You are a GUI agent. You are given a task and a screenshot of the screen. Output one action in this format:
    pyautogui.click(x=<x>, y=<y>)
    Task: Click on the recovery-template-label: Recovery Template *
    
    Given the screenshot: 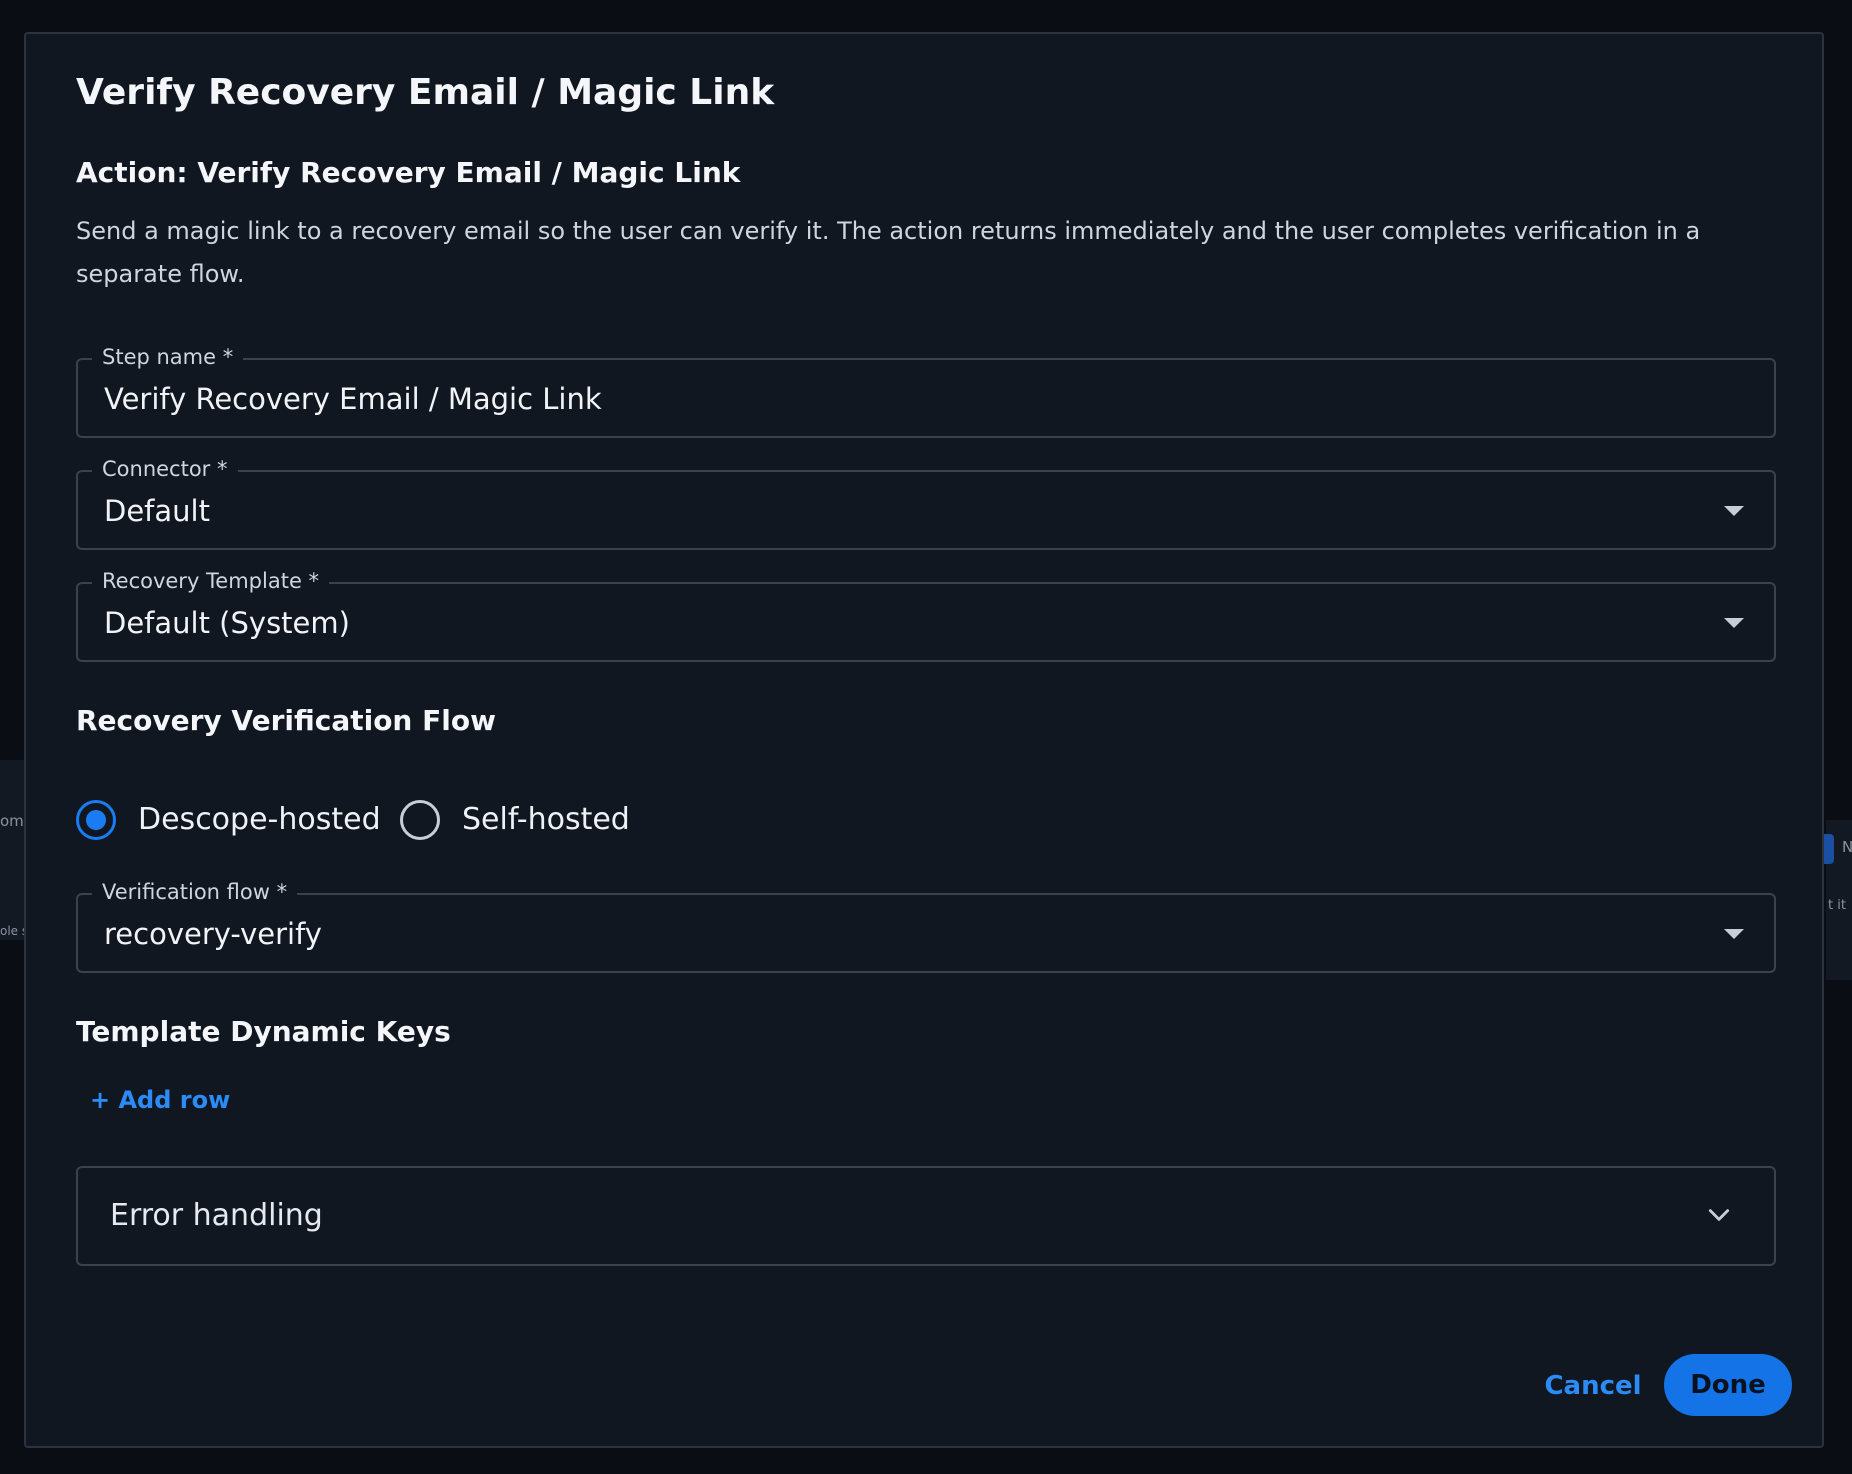 What is the action you would take?
    pyautogui.click(x=211, y=581)
    